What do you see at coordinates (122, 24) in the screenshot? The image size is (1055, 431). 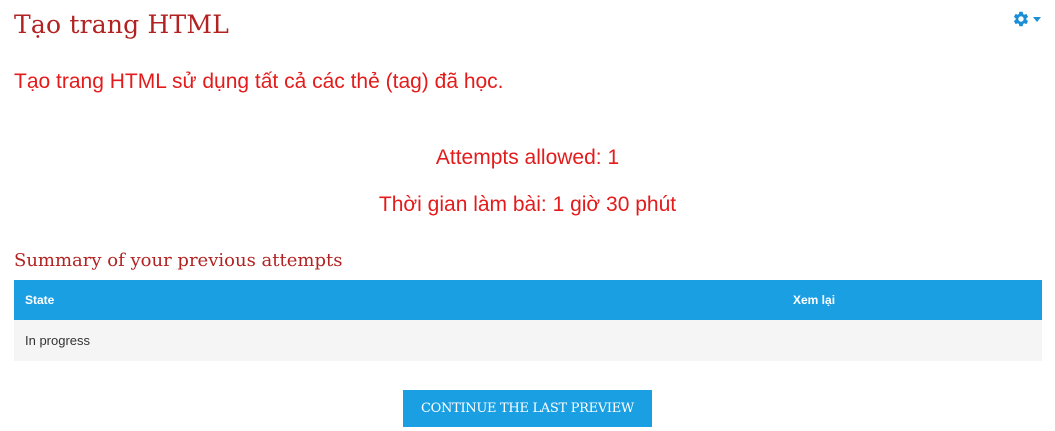 I see `page-title: Tạo trang HTML` at bounding box center [122, 24].